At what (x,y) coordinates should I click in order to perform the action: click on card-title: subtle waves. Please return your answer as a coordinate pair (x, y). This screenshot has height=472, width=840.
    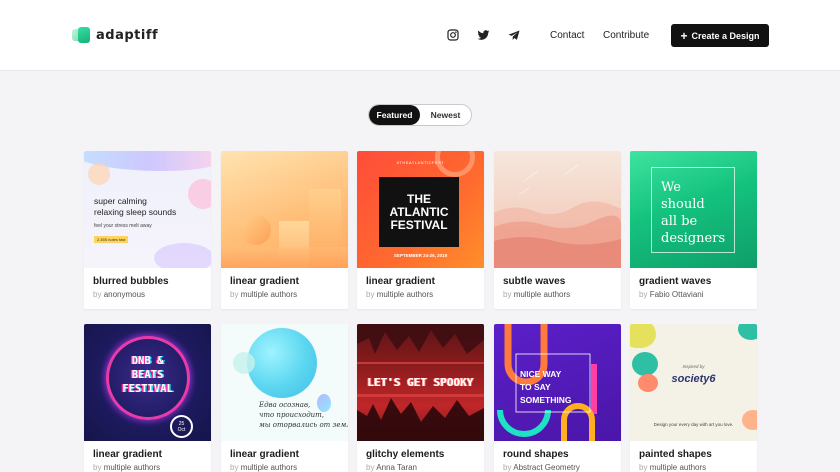
    Looking at the image, I should click on (534, 281).